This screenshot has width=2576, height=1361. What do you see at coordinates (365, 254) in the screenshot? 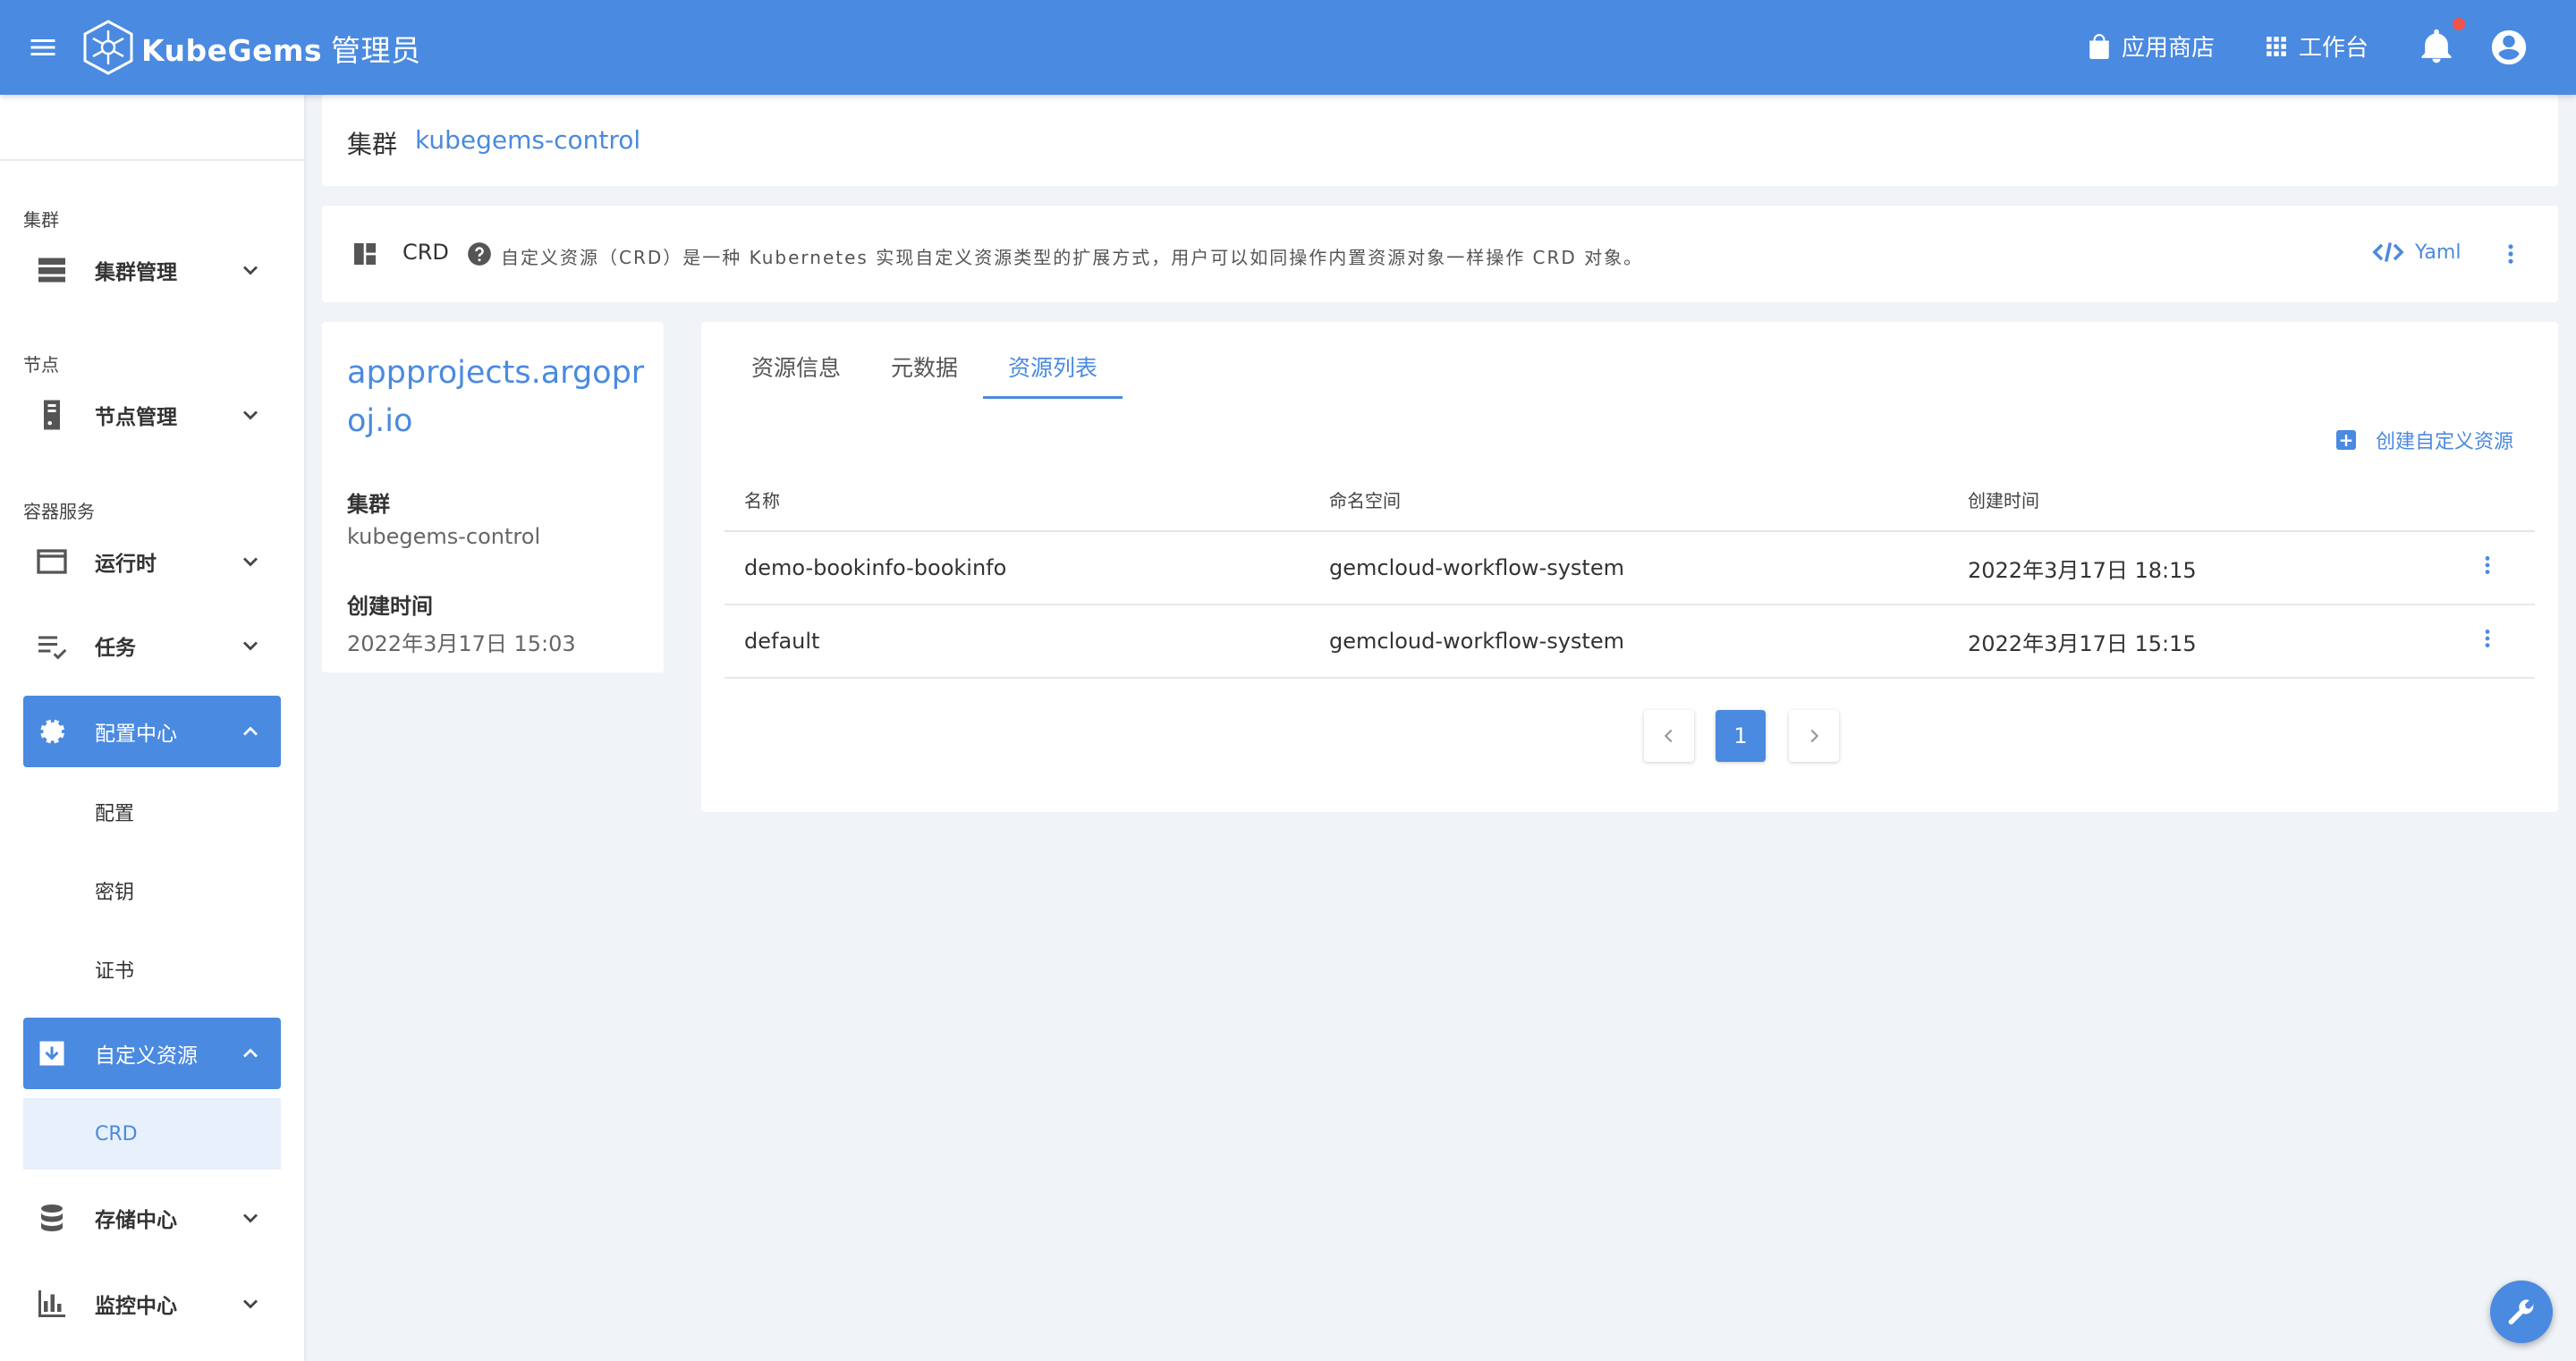
I see `view-dashboard-icon` at bounding box center [365, 254].